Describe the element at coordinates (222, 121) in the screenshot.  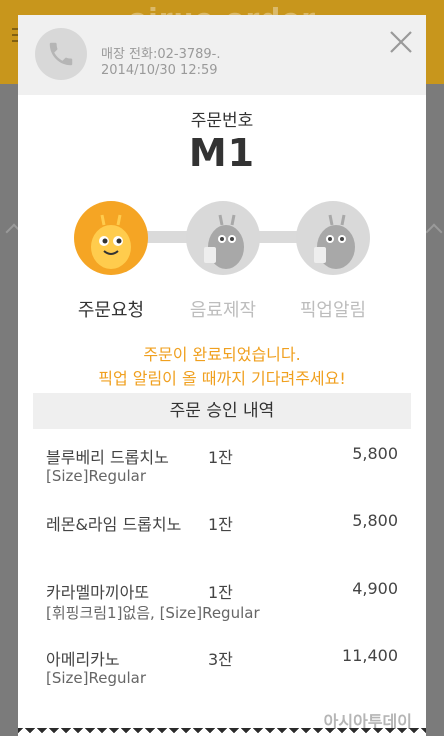
I see `order-number-label: 주문번호` at that location.